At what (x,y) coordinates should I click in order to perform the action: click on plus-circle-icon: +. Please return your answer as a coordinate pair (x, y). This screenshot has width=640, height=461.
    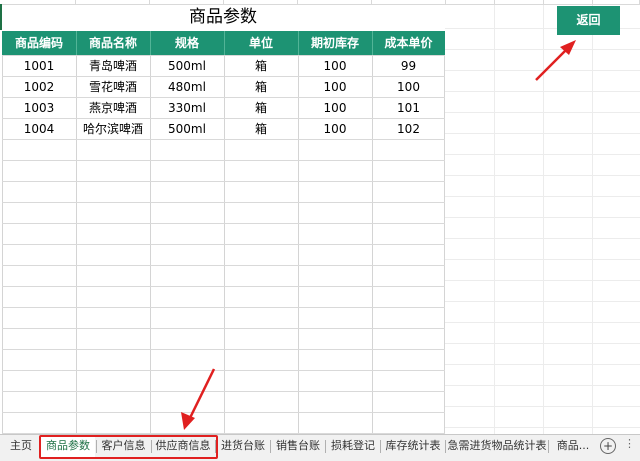
    Looking at the image, I should click on (608, 446).